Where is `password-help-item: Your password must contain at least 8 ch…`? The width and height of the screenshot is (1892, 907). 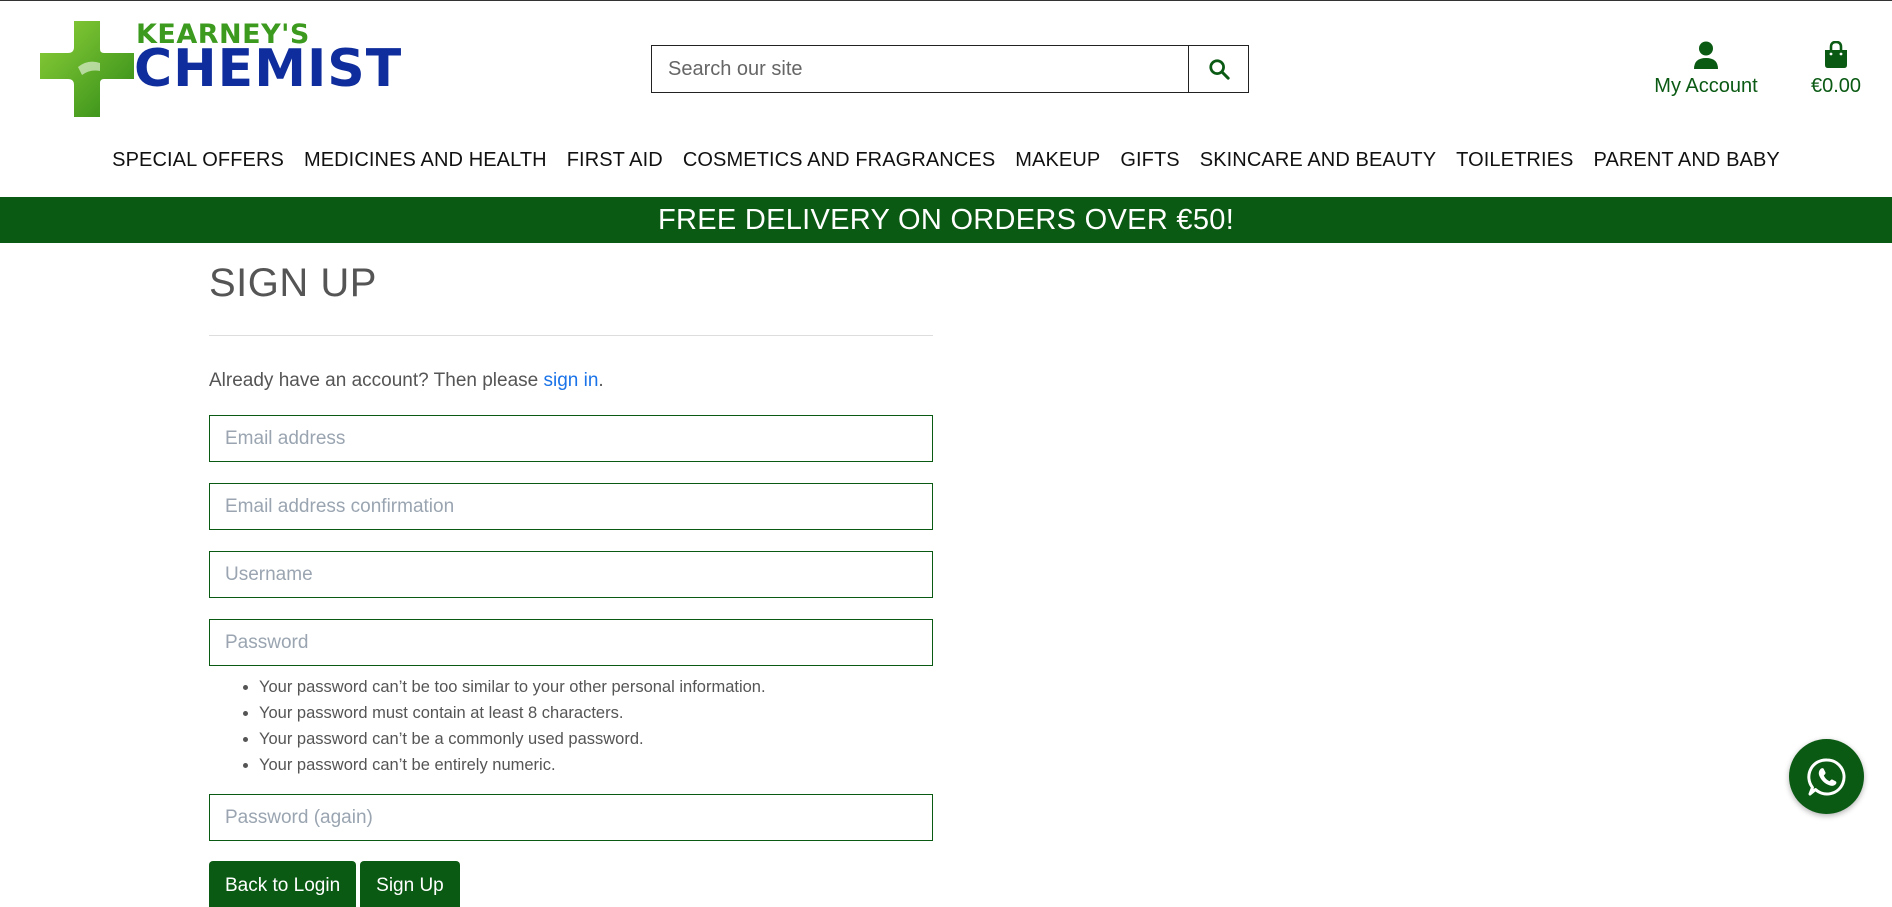
password-help-item: Your password must contain at least 8 ch… is located at coordinates (596, 713).